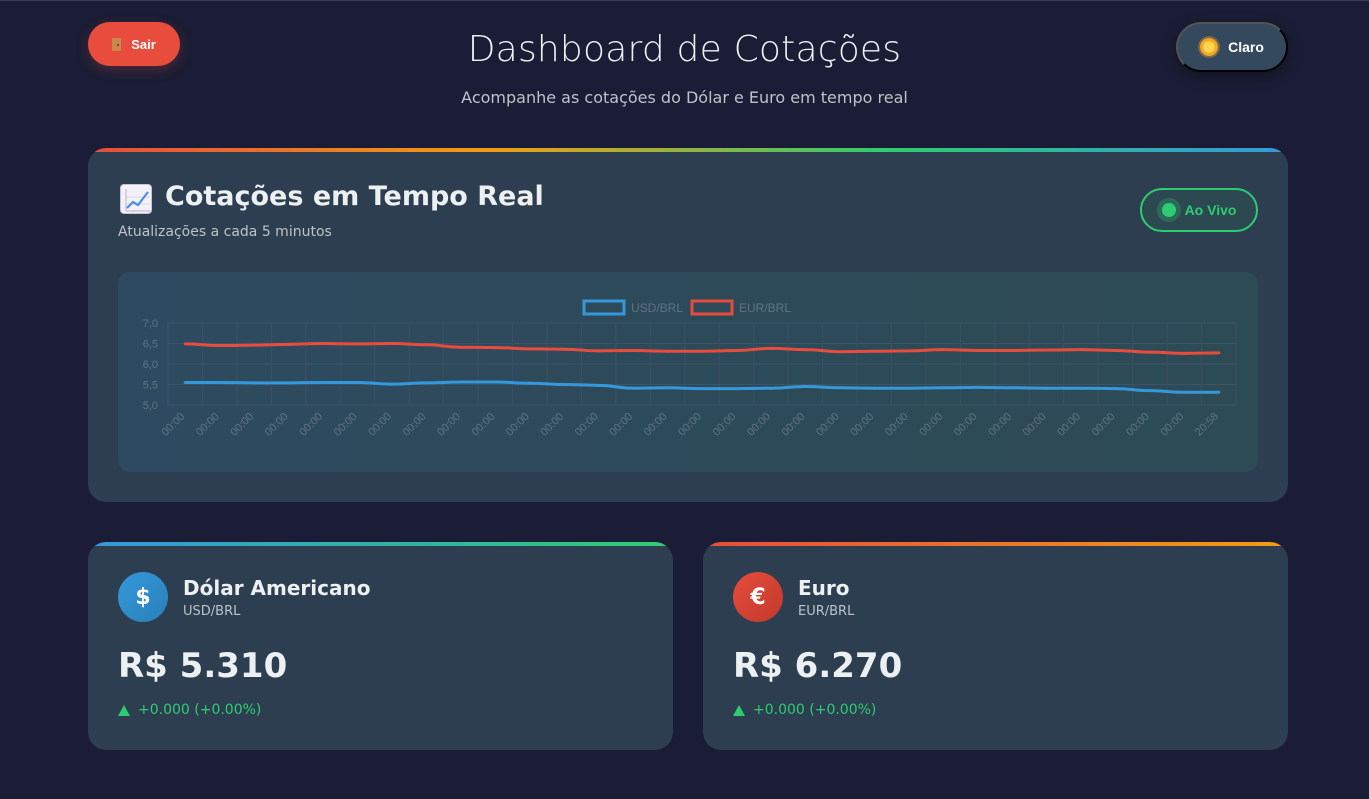  What do you see at coordinates (824, 588) in the screenshot?
I see `currency-name: Euro` at bounding box center [824, 588].